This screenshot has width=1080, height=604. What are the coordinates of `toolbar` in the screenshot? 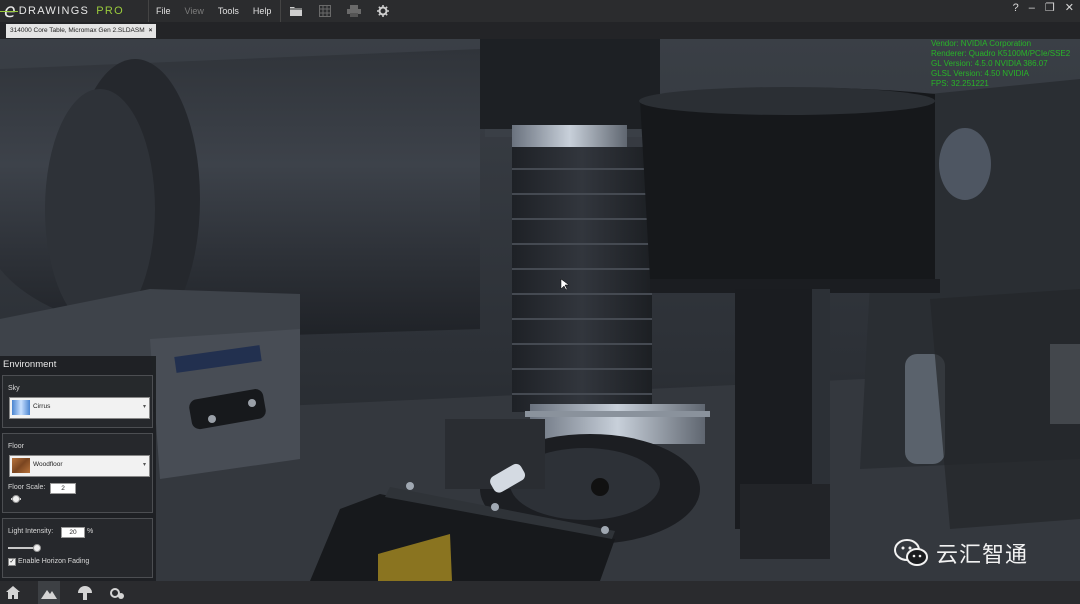 It's located at (340, 11).